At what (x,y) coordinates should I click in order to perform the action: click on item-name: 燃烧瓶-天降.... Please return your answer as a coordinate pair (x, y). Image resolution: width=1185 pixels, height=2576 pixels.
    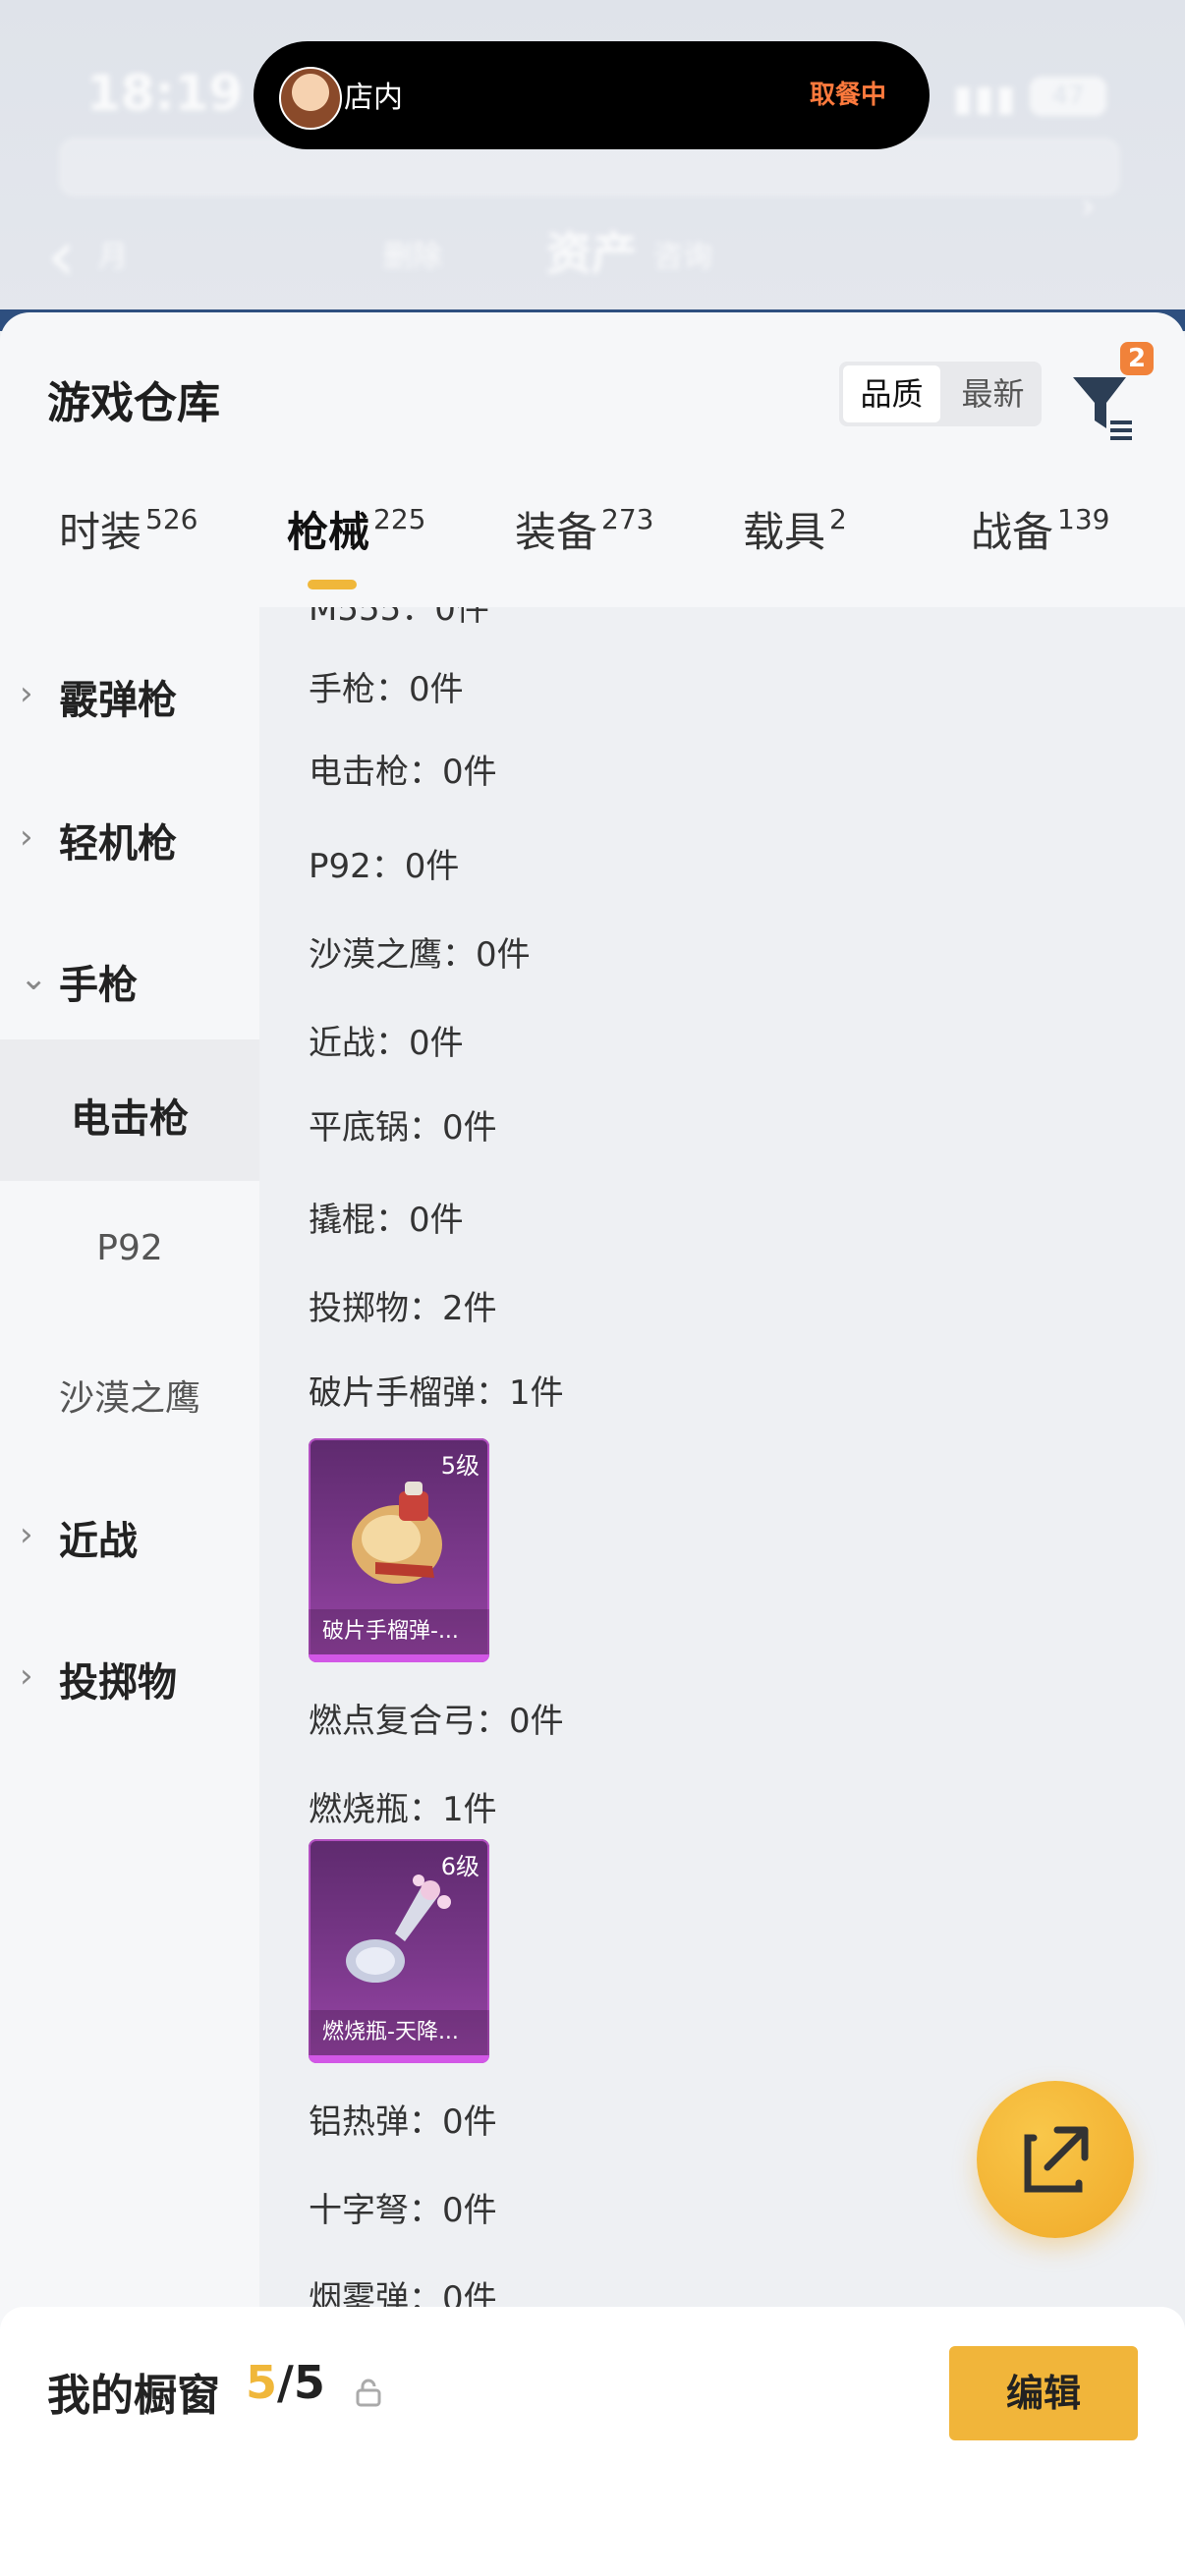
    Looking at the image, I should click on (399, 2032).